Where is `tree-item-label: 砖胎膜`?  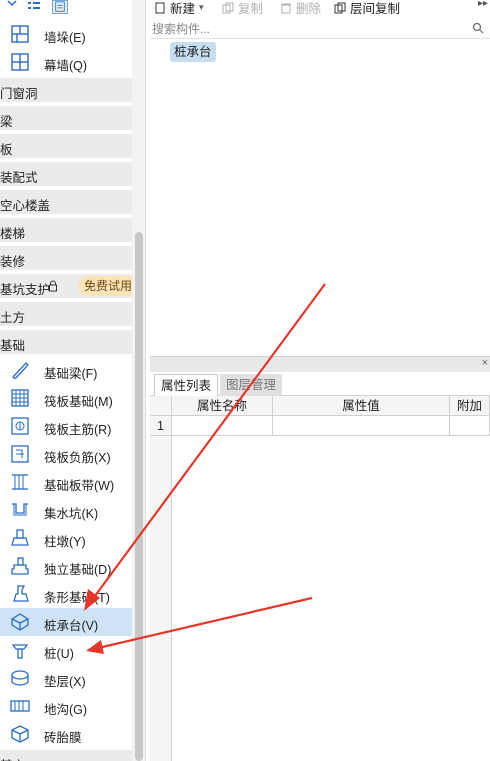 tree-item-label: 砖胎膜 is located at coordinates (63, 738).